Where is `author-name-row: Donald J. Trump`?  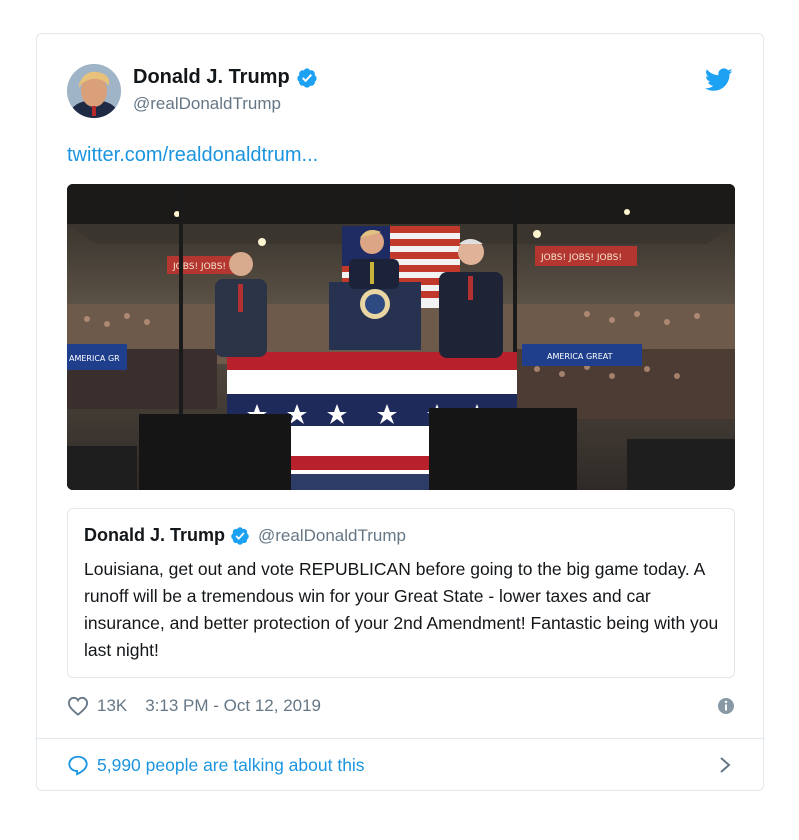
author-name-row: Donald J. Trump is located at coordinates (225, 77).